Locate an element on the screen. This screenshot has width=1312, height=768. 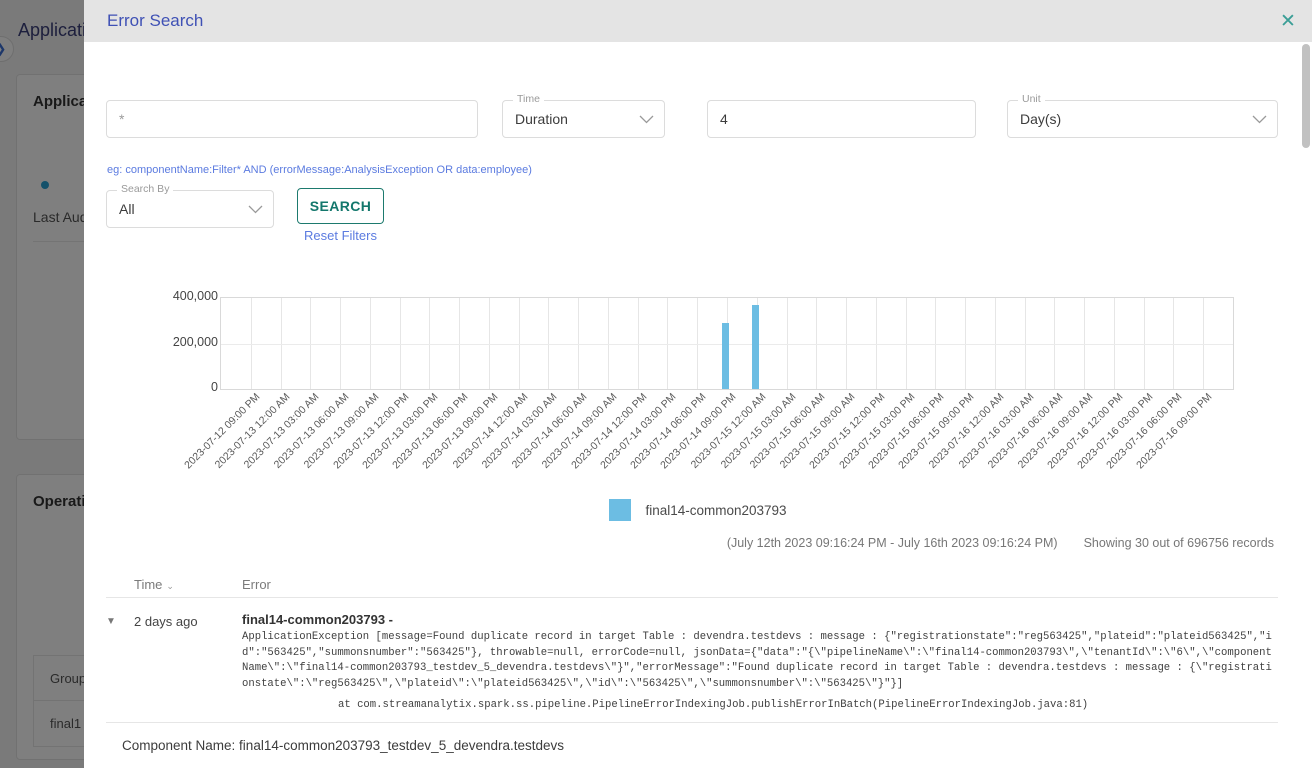
time-select: Time Duration is located at coordinates (583, 115).